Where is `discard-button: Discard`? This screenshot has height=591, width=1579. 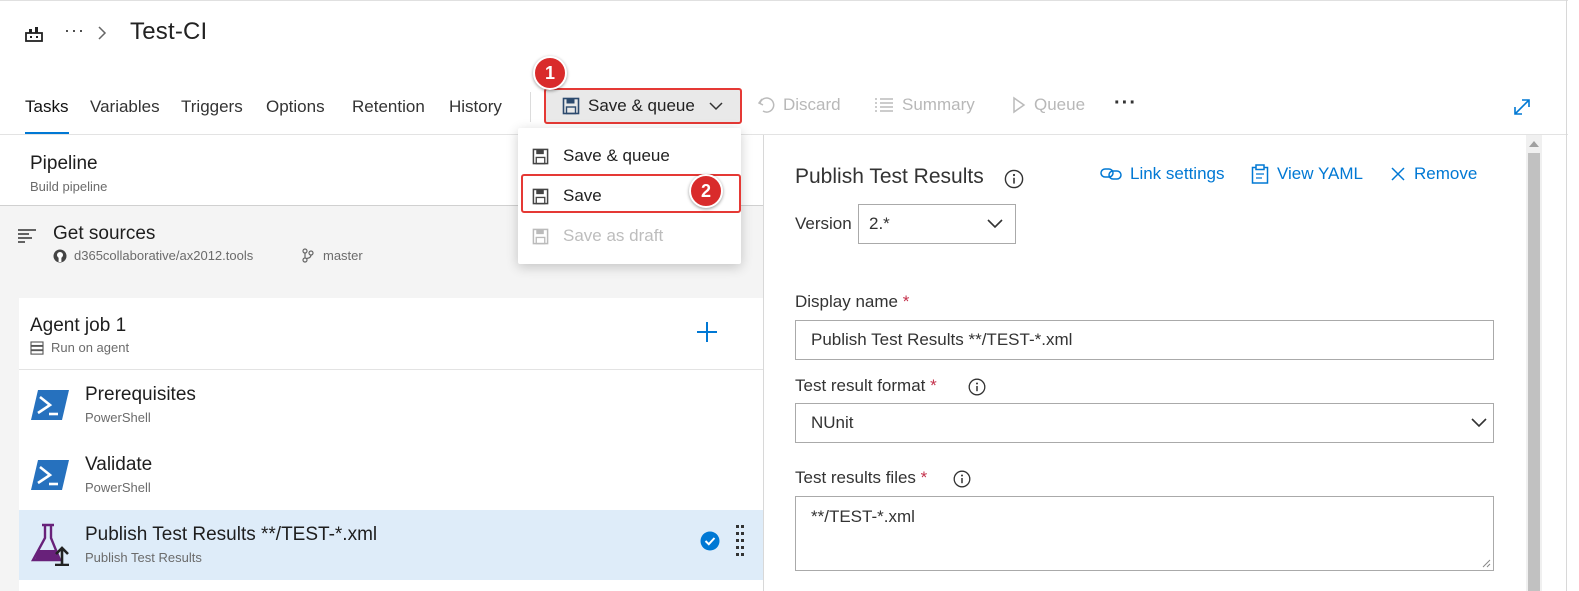
discard-button: Discard is located at coordinates (799, 105).